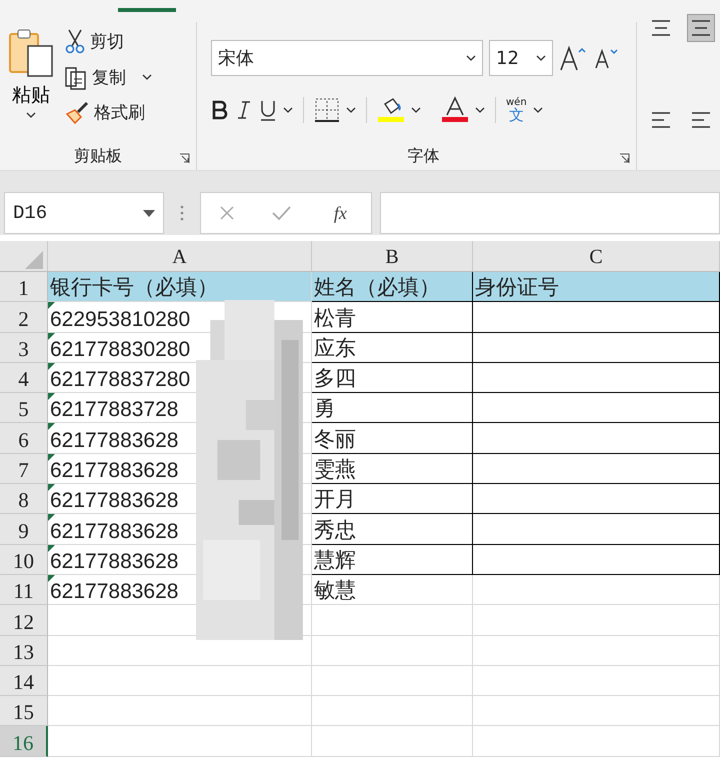 Image resolution: width=720 pixels, height=773 pixels. I want to click on row-header: 7, so click(24, 469).